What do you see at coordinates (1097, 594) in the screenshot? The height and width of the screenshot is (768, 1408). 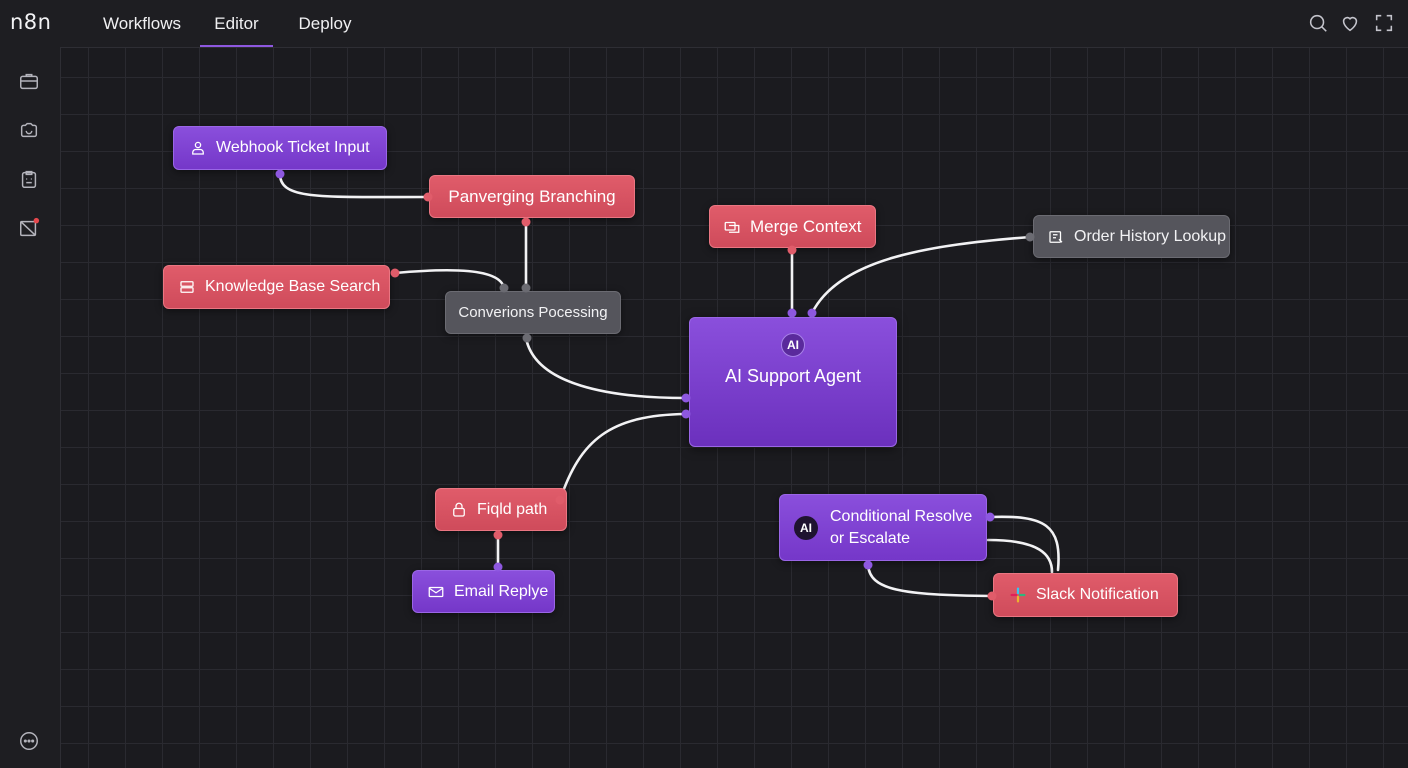 I see `node-label: Slack Notification` at bounding box center [1097, 594].